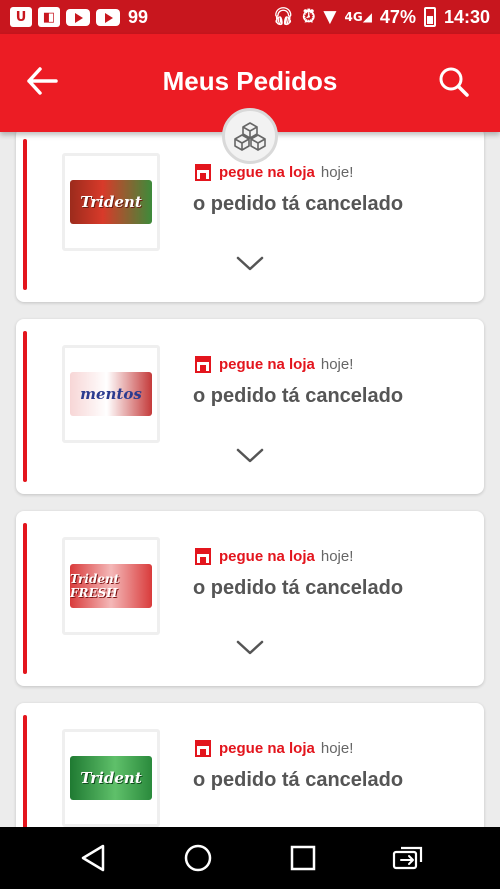 The height and width of the screenshot is (889, 500). Describe the element at coordinates (309, 17) in the screenshot. I see `alarm-icon: ⏰︎` at that location.